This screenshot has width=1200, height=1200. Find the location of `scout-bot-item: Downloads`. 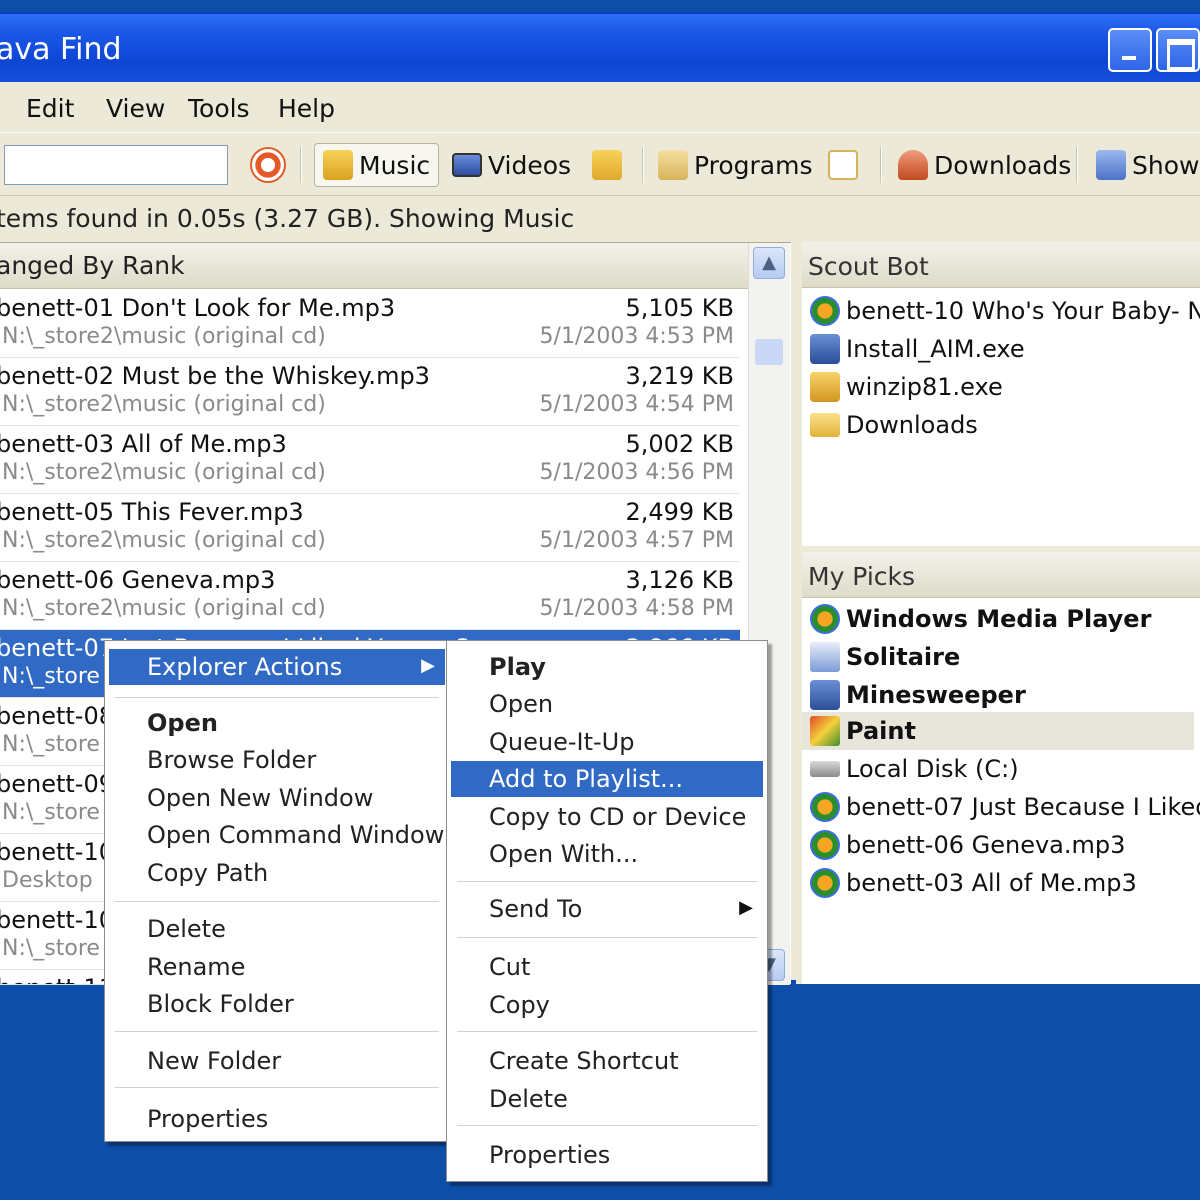

scout-bot-item: Downloads is located at coordinates (894, 425).